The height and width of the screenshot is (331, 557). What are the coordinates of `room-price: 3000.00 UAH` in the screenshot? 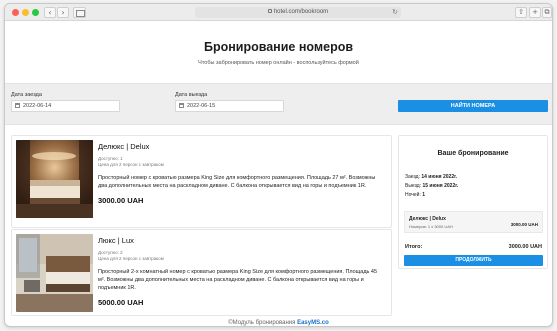 It's located at (121, 200).